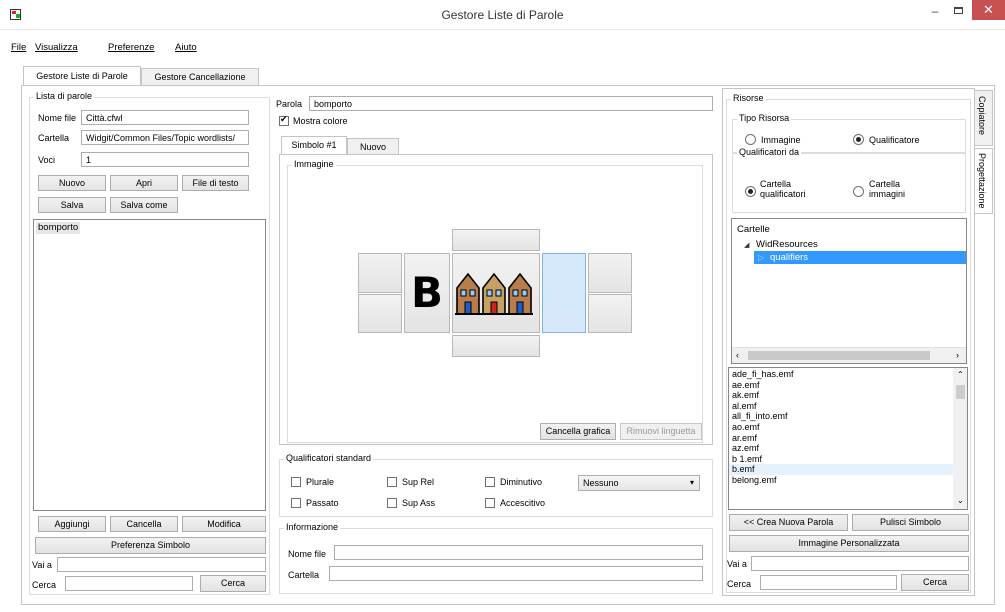 The width and height of the screenshot is (1005, 612). I want to click on word-list: bomporto, so click(149, 365).